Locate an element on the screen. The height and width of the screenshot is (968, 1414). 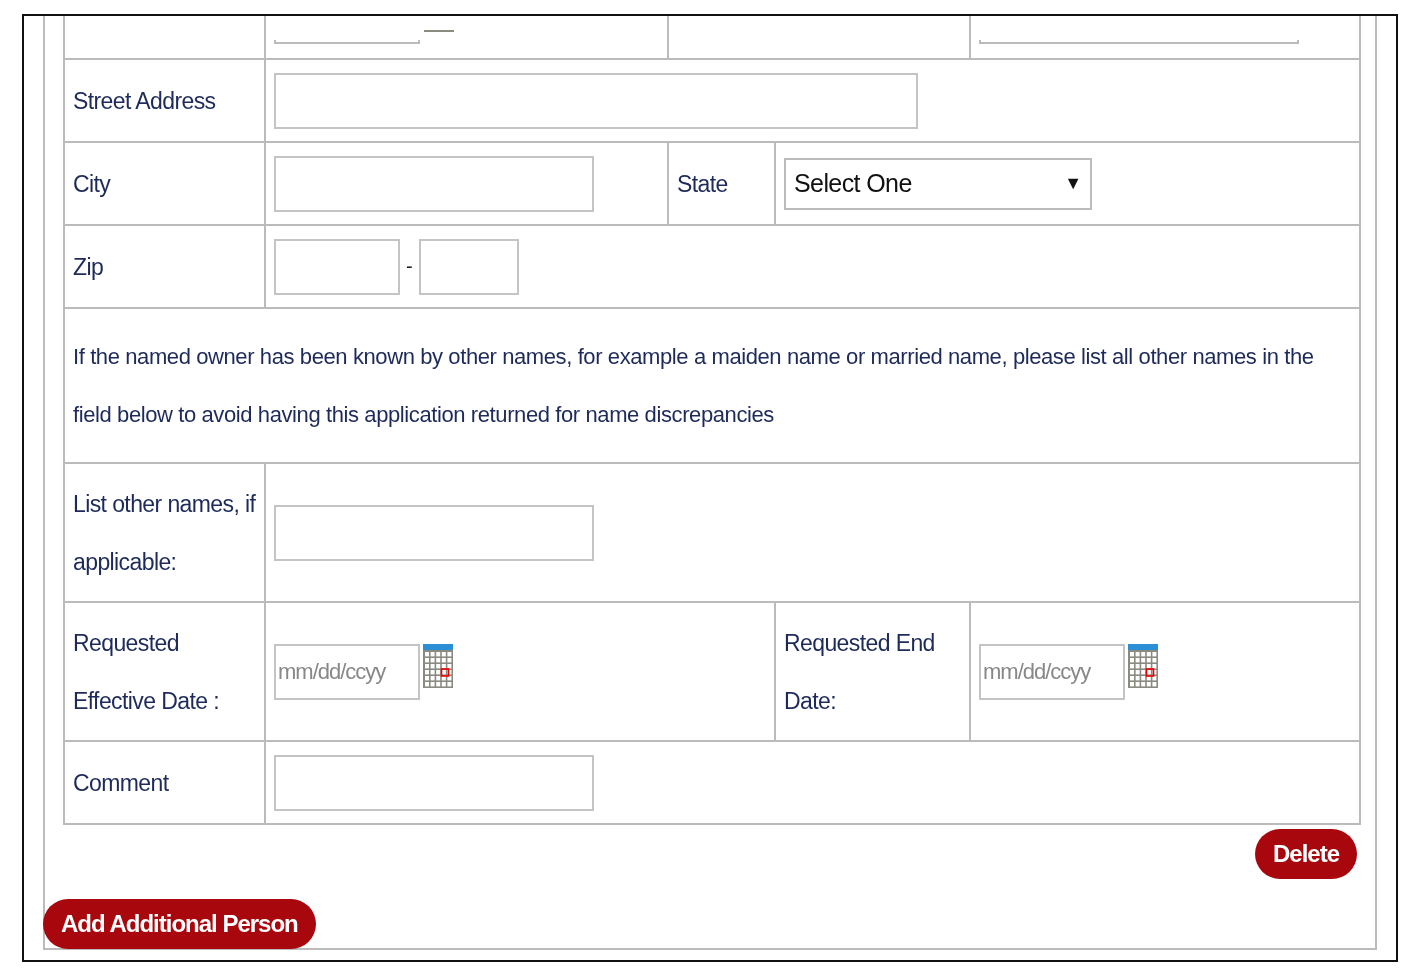
field-label: Zip is located at coordinates (88, 266).